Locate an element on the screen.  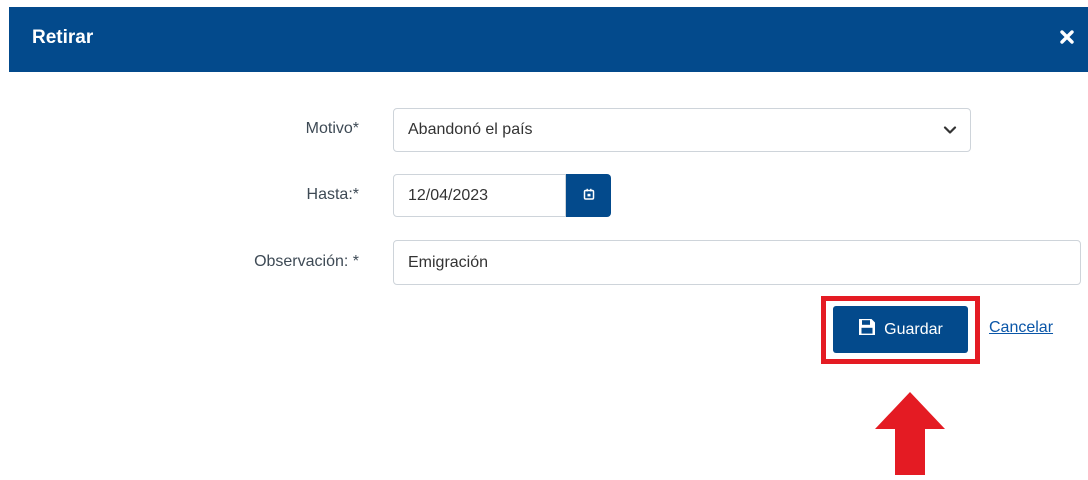
close-icon is located at coordinates (1067, 37).